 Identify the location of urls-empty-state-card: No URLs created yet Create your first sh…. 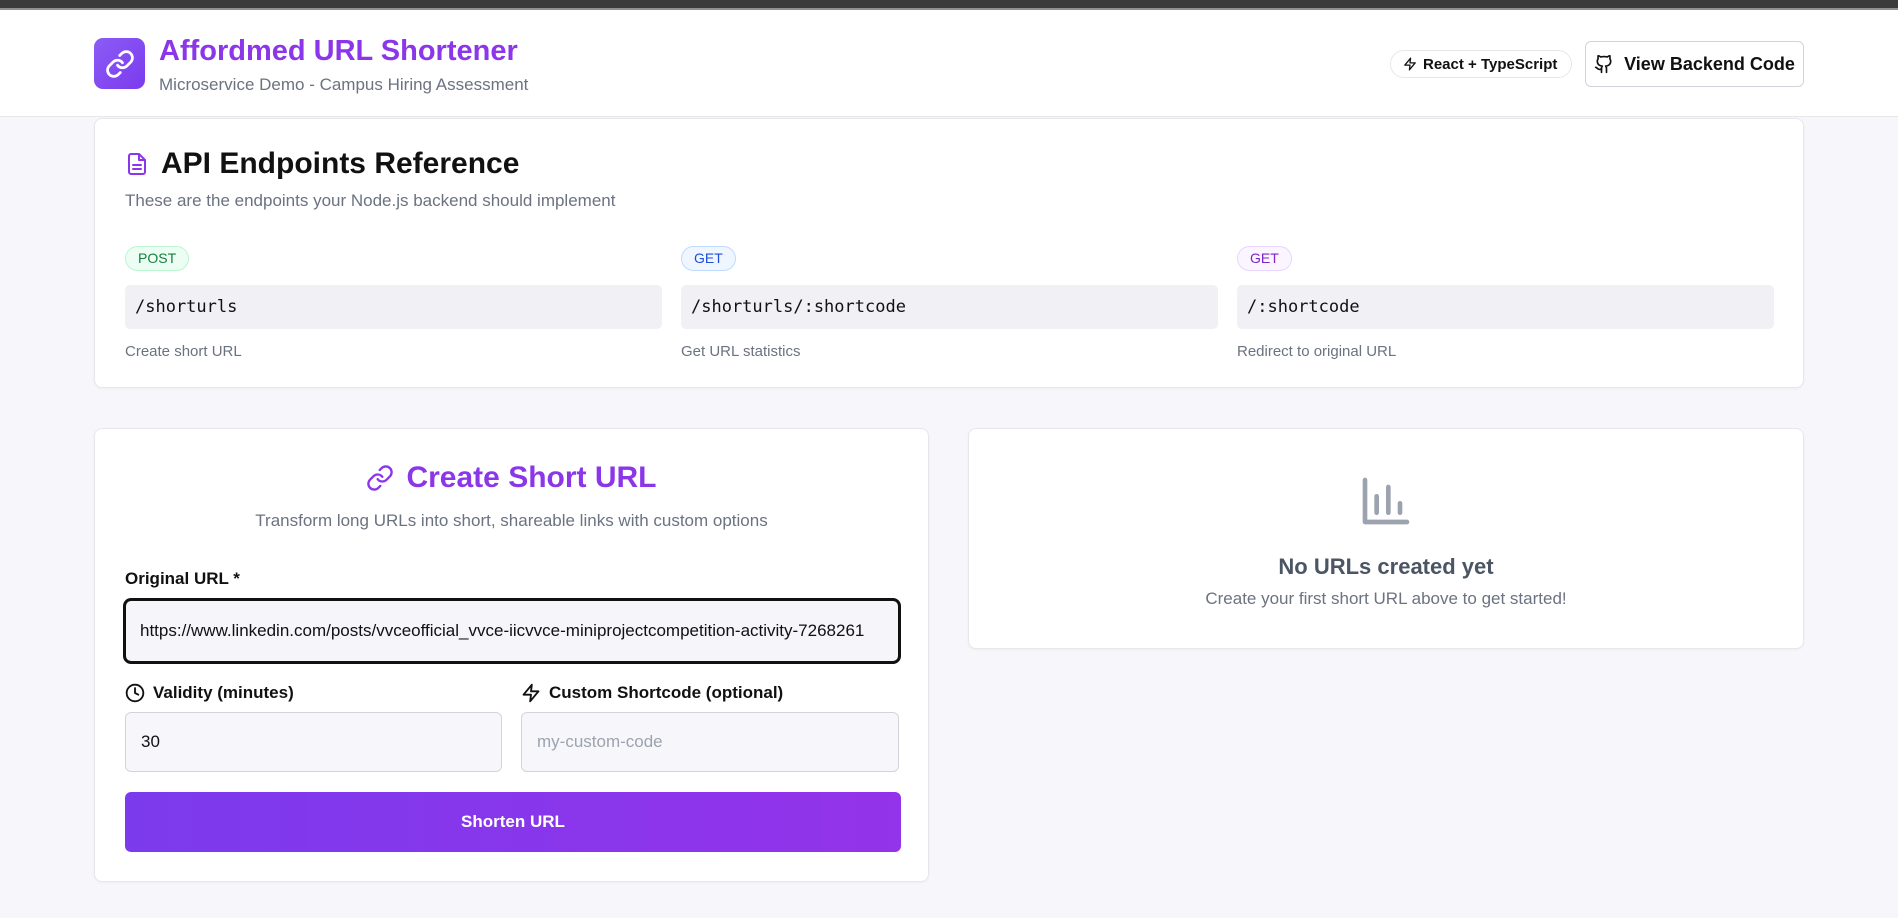
(1386, 538).